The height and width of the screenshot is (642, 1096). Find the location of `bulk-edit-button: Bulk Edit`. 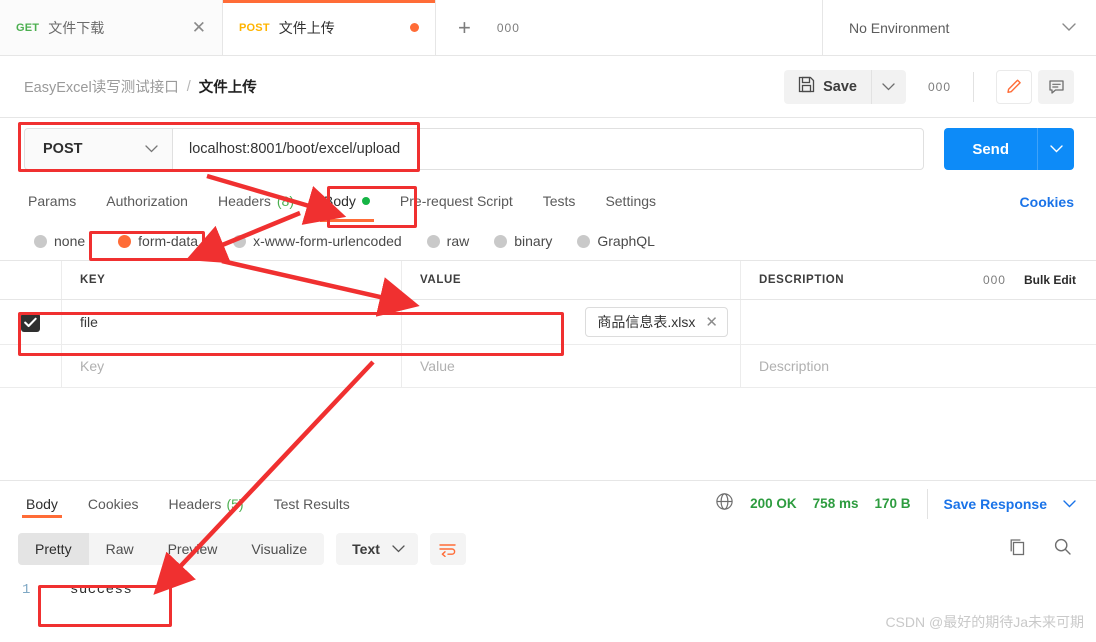

bulk-edit-button: Bulk Edit is located at coordinates (1050, 280).